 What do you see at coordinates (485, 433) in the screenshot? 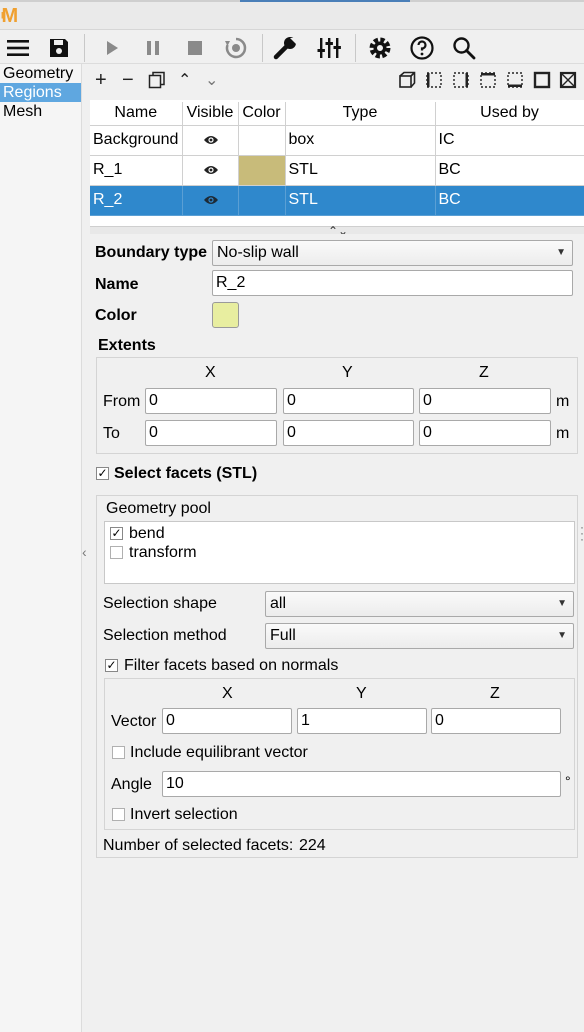
I see `extents-to-z-field` at bounding box center [485, 433].